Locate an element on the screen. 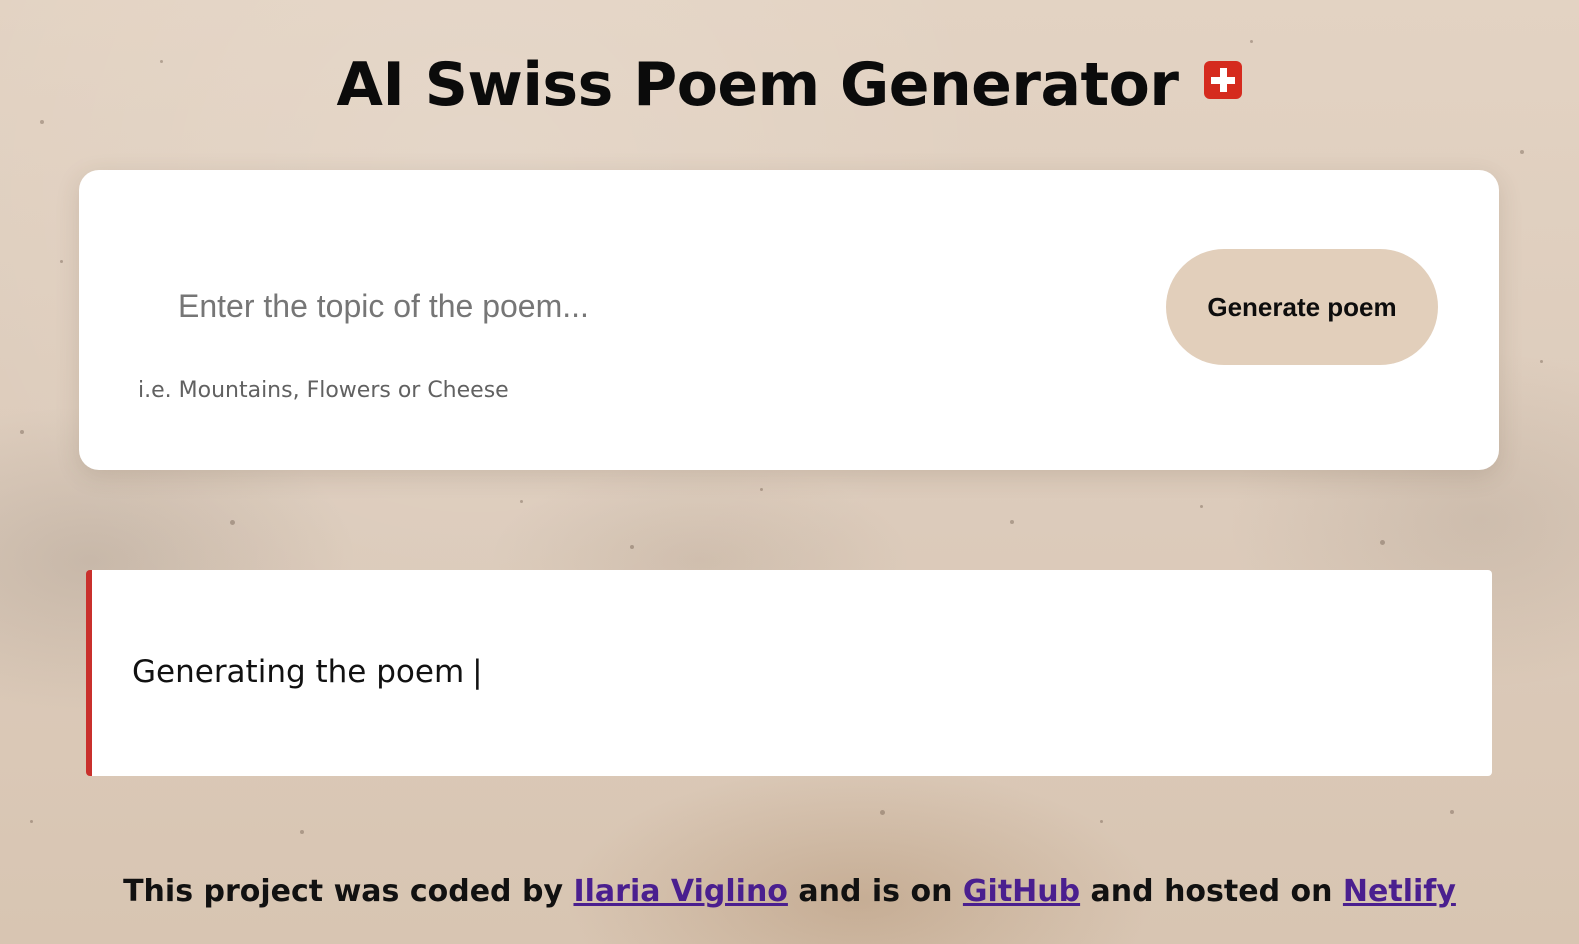 Image resolution: width=1579 pixels, height=944 pixels. footer-text-2: and is on is located at coordinates (875, 891).